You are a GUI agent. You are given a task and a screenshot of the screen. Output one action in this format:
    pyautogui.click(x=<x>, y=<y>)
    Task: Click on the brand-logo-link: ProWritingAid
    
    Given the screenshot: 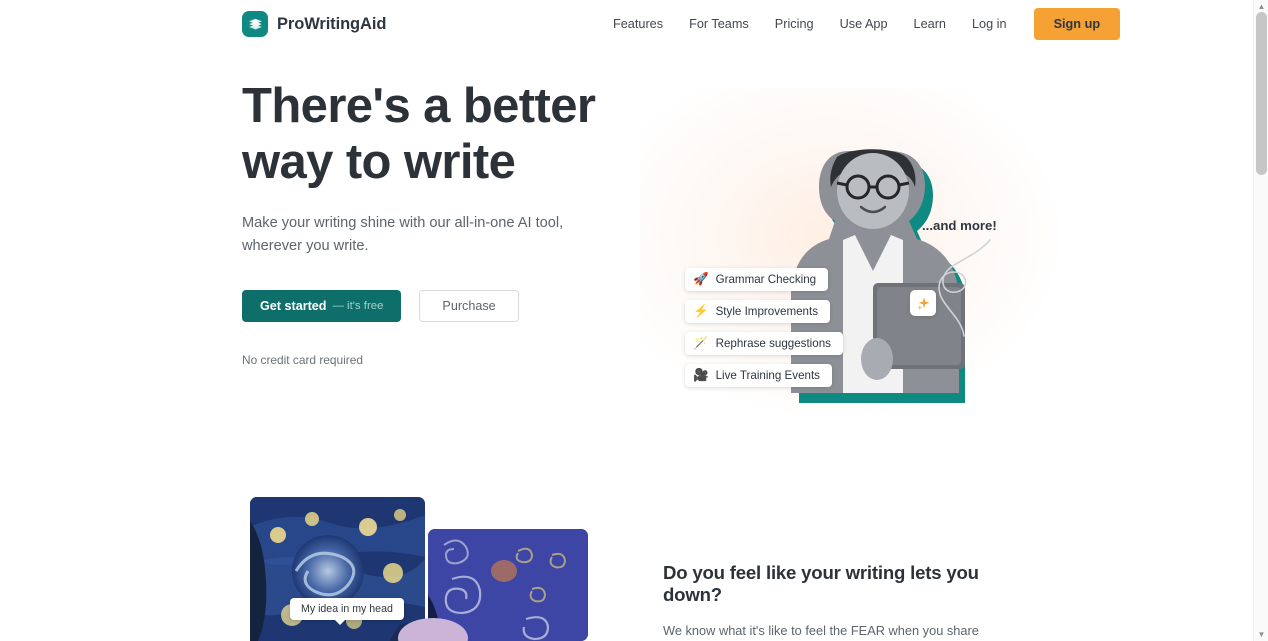 What is the action you would take?
    pyautogui.click(x=314, y=24)
    